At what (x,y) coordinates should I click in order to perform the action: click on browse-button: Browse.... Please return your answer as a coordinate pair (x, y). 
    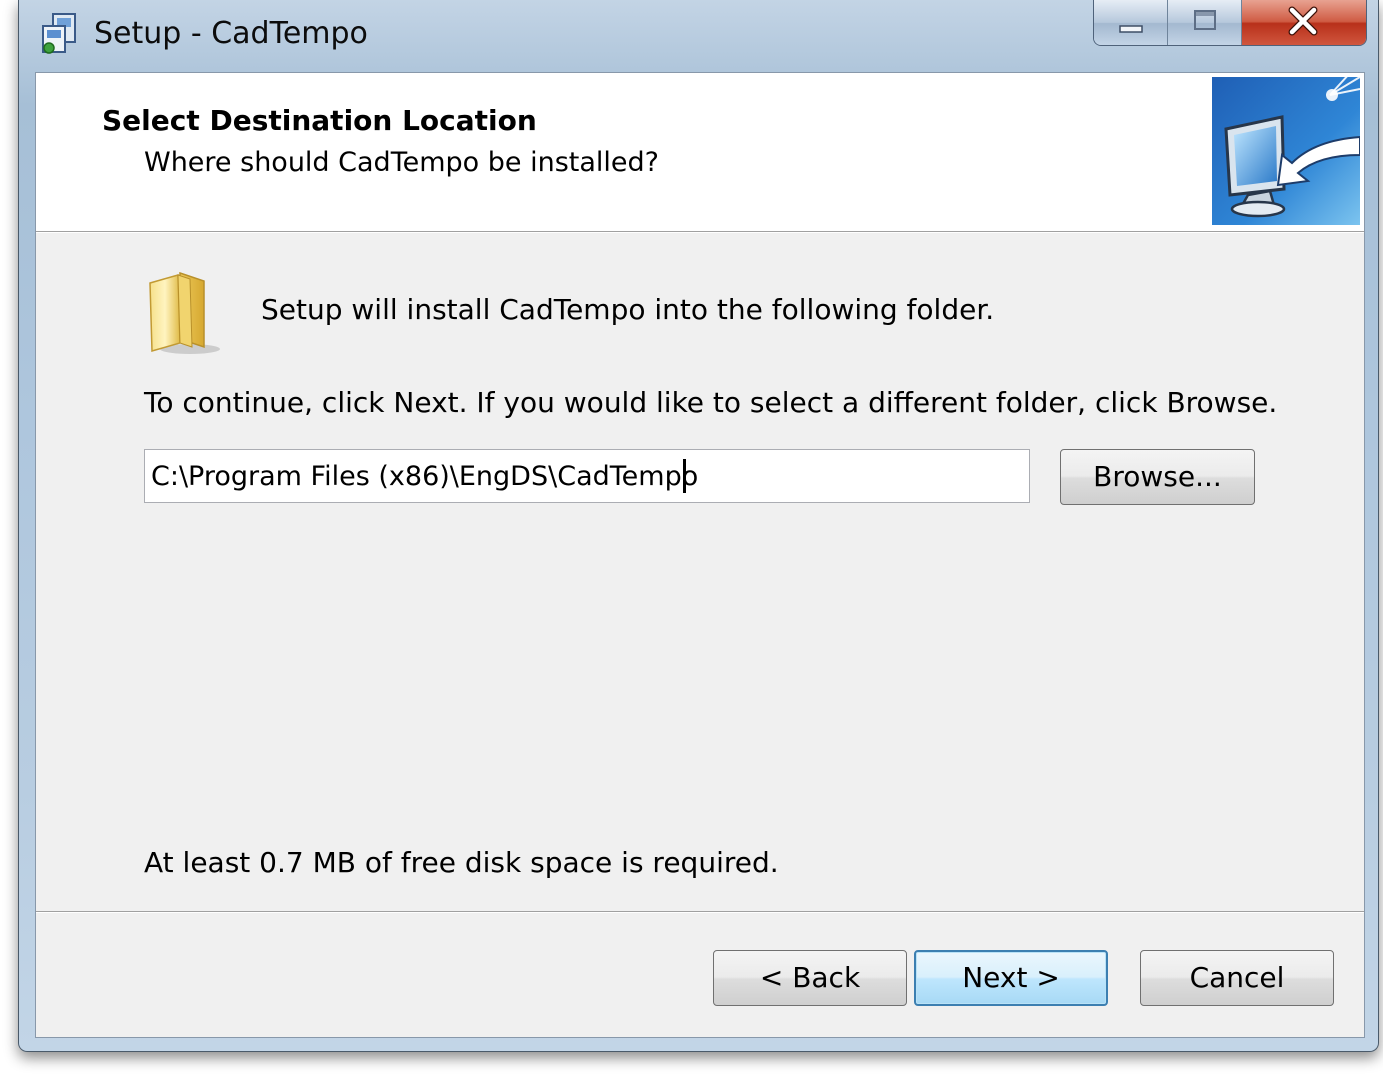
    Looking at the image, I should click on (1157, 477).